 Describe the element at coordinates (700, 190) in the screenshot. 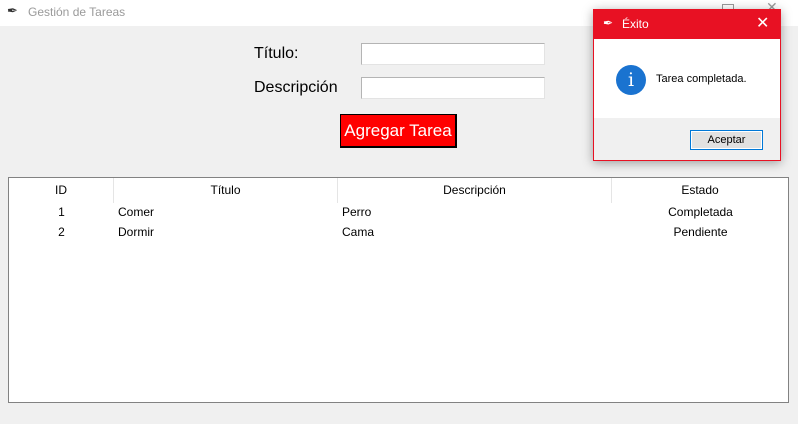

I see `column-header-status: Estado` at that location.